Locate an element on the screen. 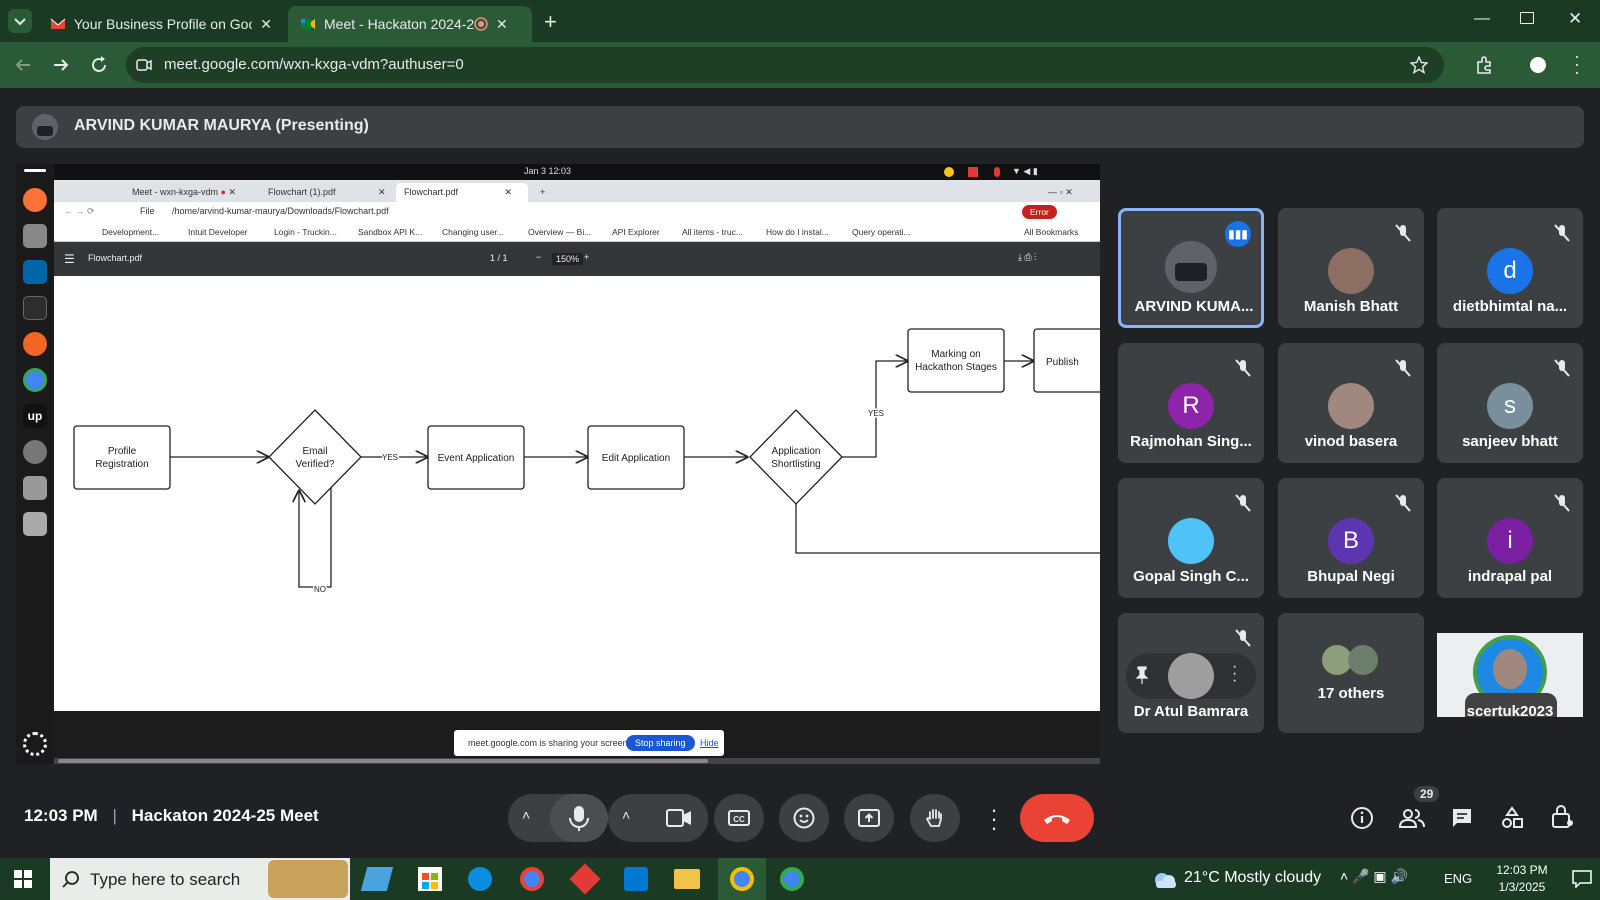 This screenshot has height=900, width=1600. forward-button is located at coordinates (61, 65).